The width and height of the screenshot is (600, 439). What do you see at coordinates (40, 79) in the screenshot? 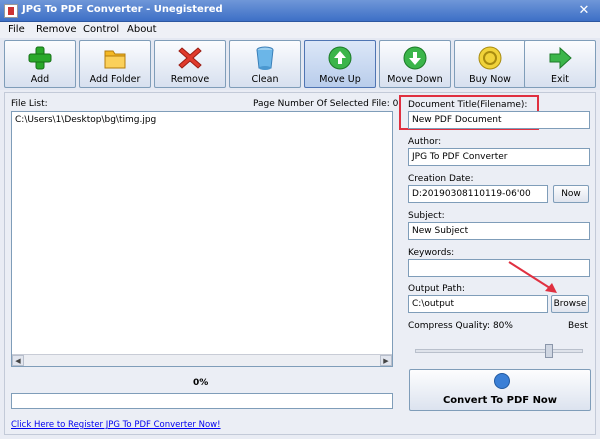
I see `add-label: Add` at bounding box center [40, 79].